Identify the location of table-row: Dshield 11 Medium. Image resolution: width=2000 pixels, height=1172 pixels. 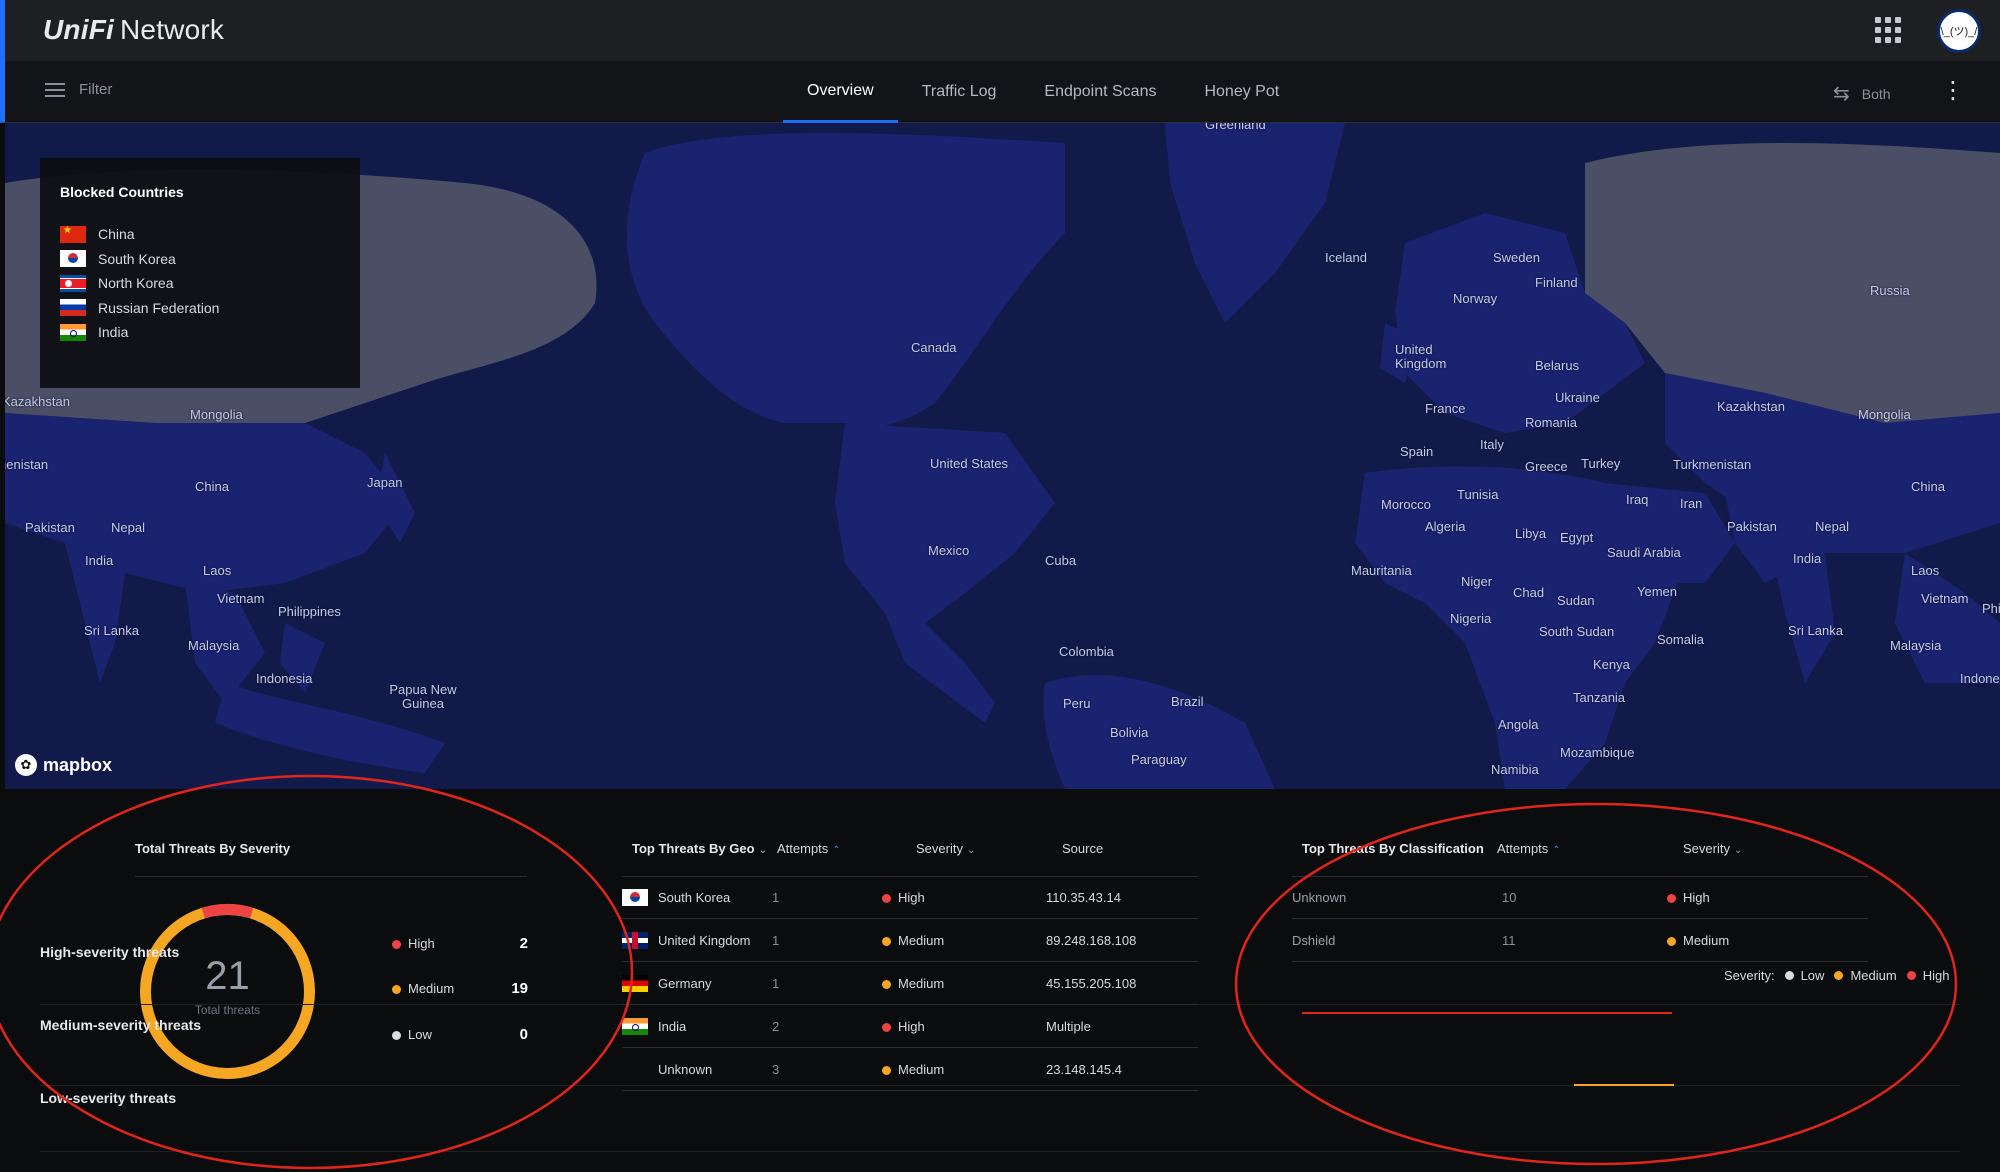
(1580, 941).